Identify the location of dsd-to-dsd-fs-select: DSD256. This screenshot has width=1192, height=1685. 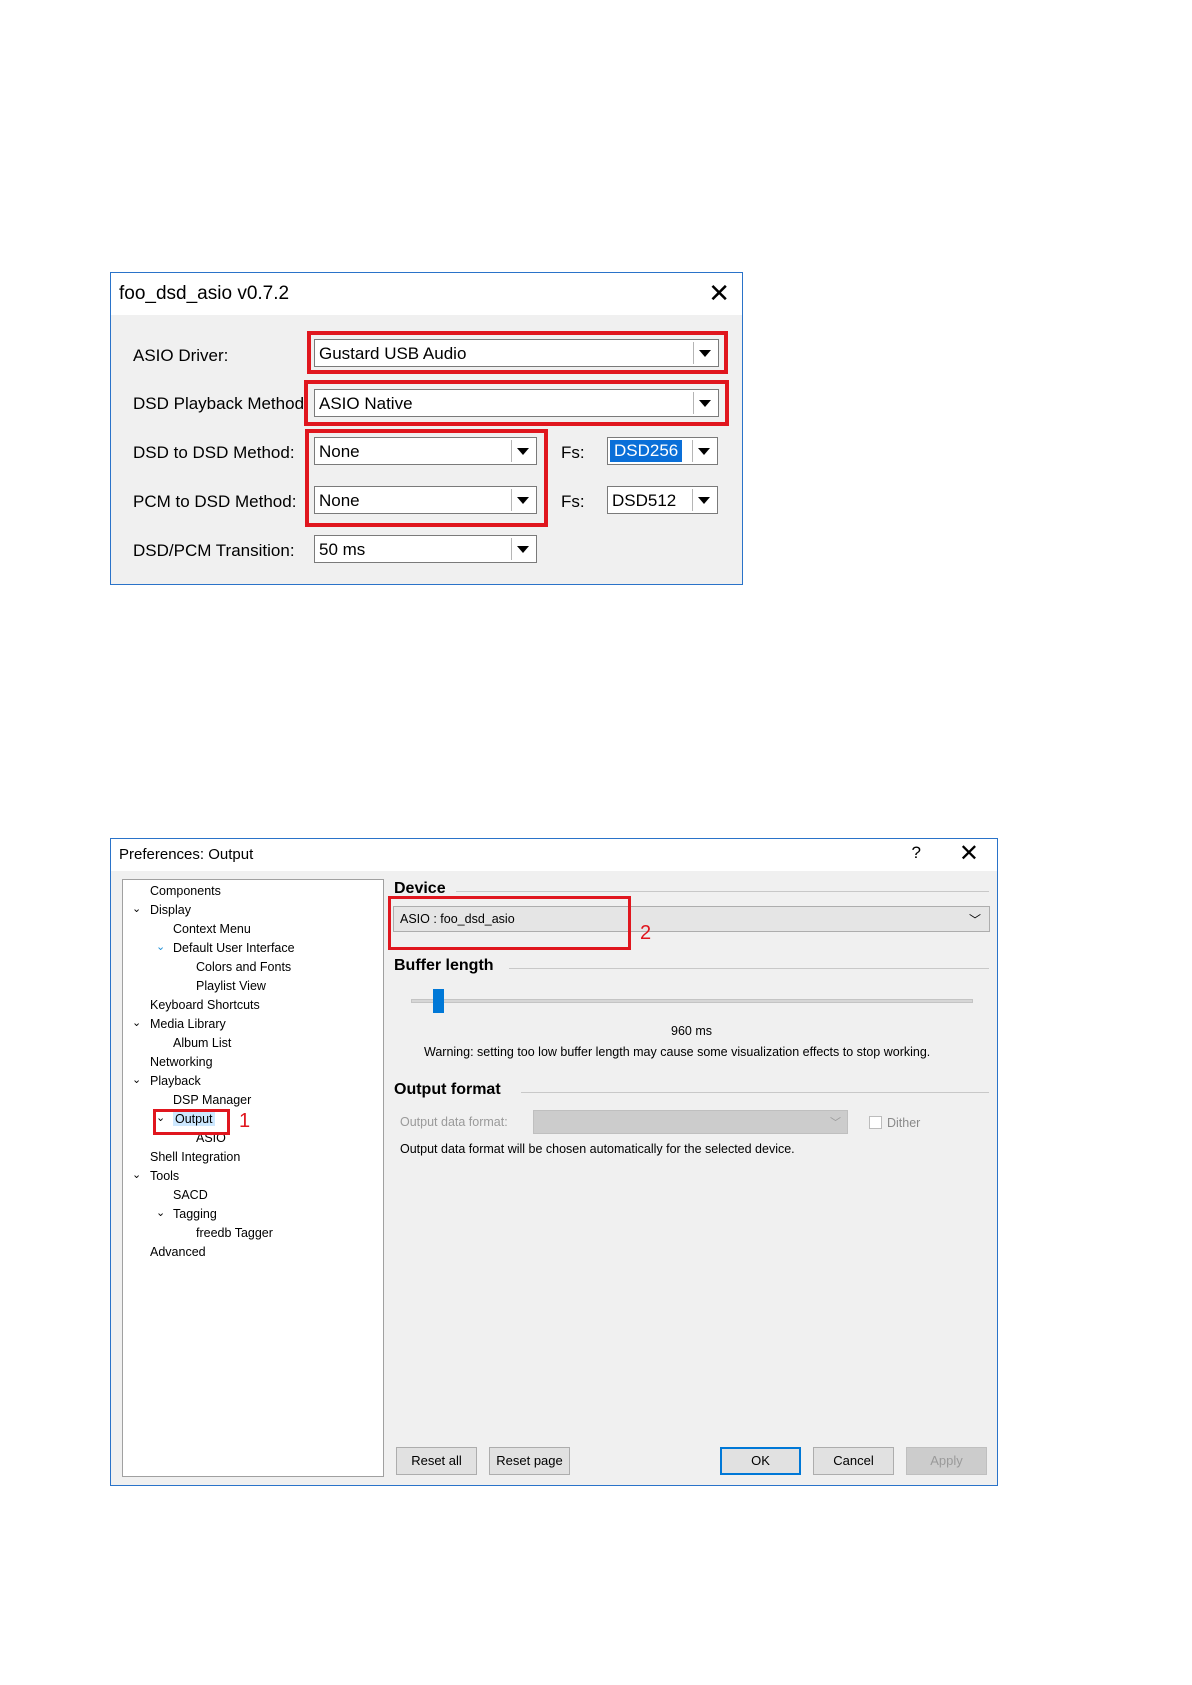
(662, 451).